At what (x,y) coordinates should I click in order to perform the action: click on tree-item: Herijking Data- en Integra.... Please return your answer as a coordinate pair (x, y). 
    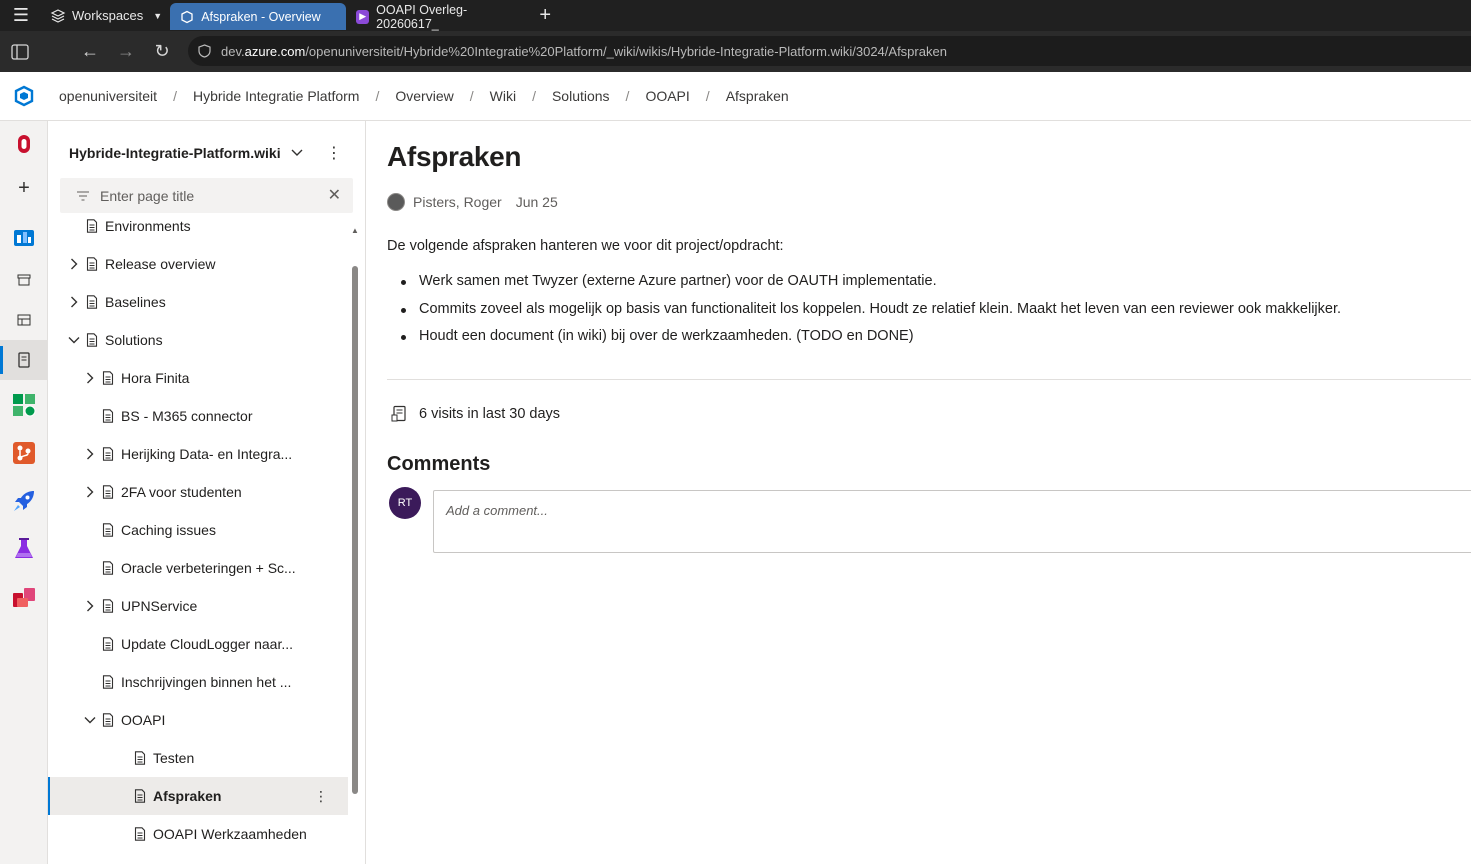
    Looking at the image, I should click on (198, 454).